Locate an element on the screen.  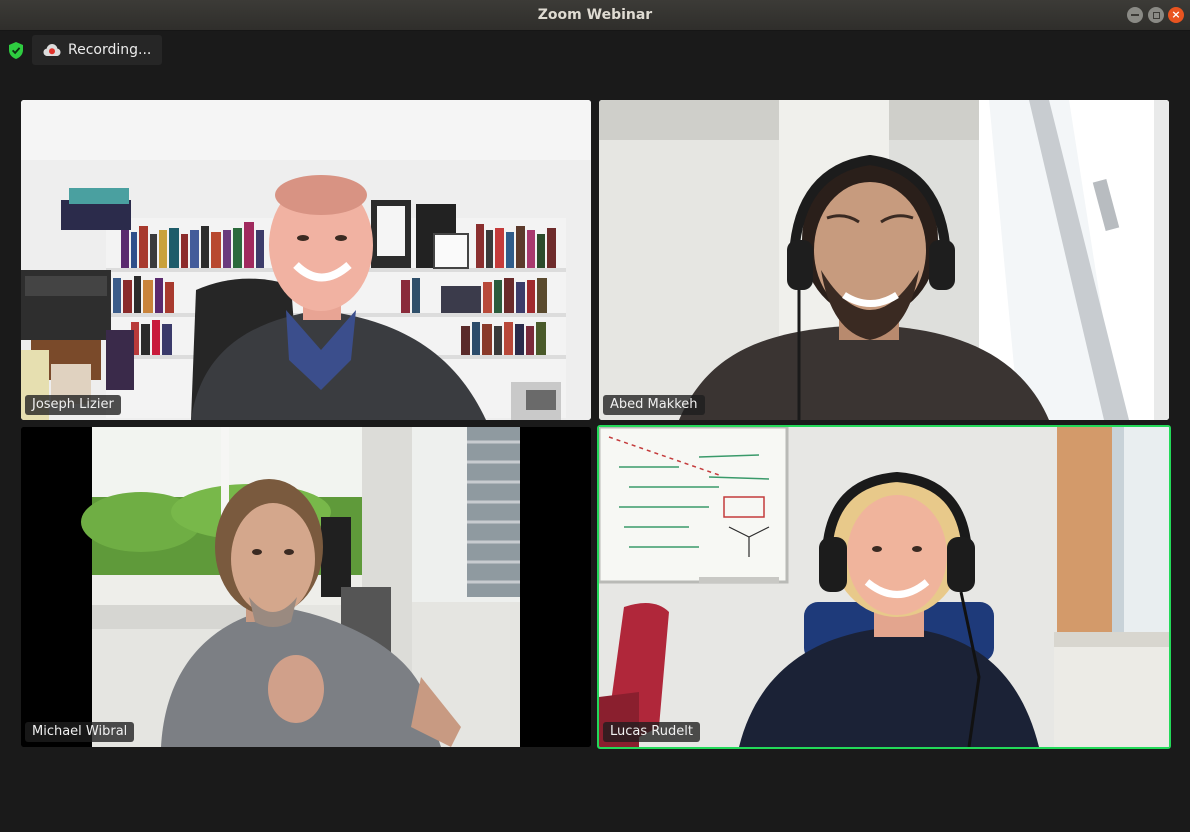
minimize-icon is located at coordinates (1135, 15).